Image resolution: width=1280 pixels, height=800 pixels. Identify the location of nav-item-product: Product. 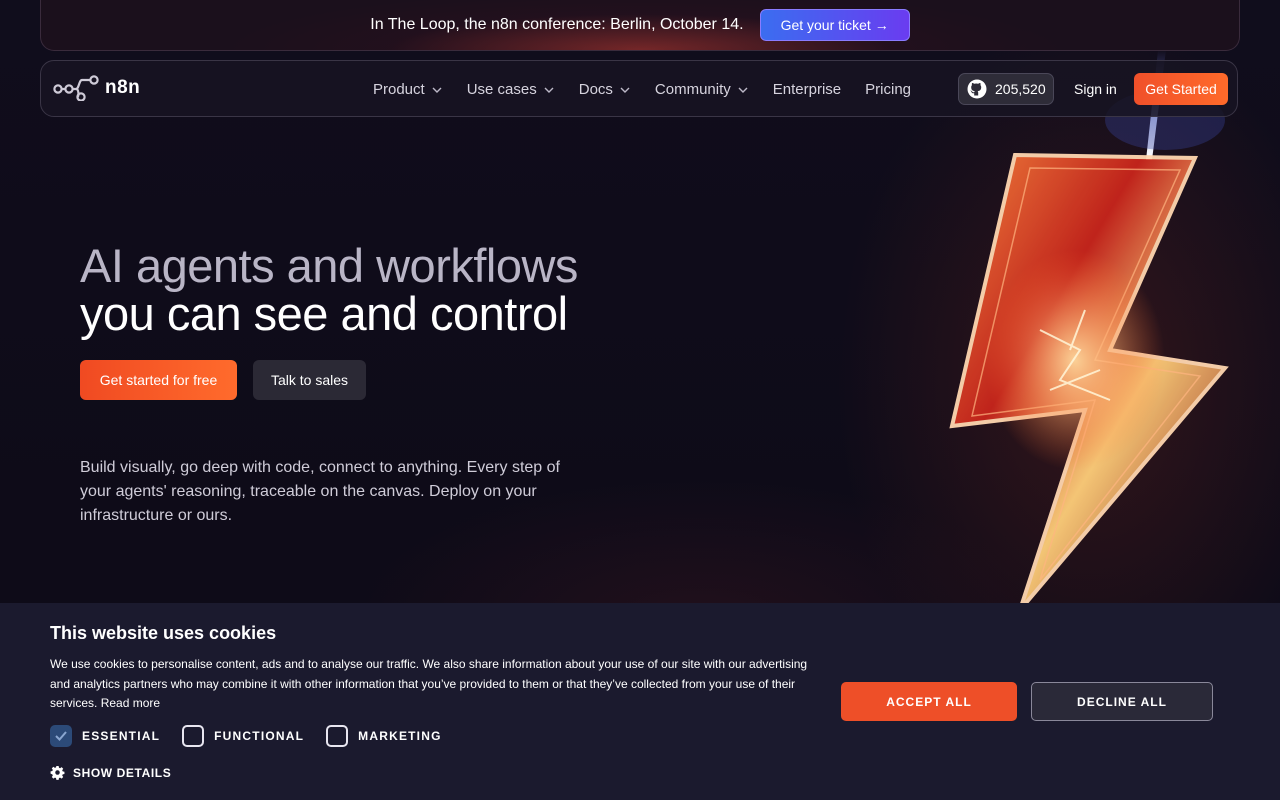
(408, 89).